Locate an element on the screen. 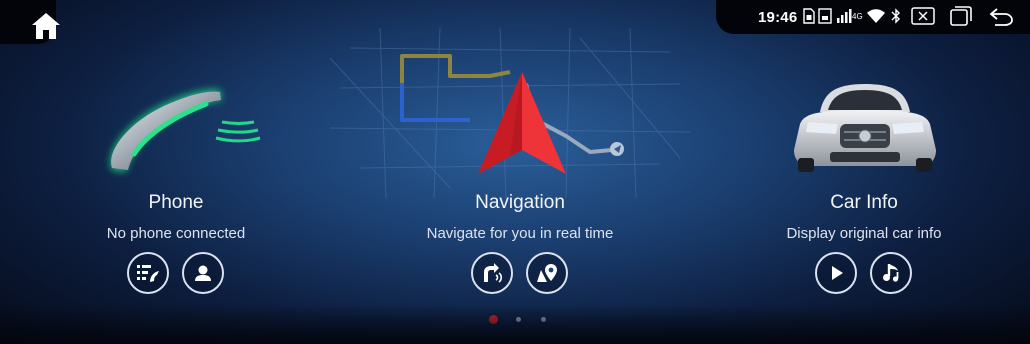  phone-handset-graphic is located at coordinates (185, 130).